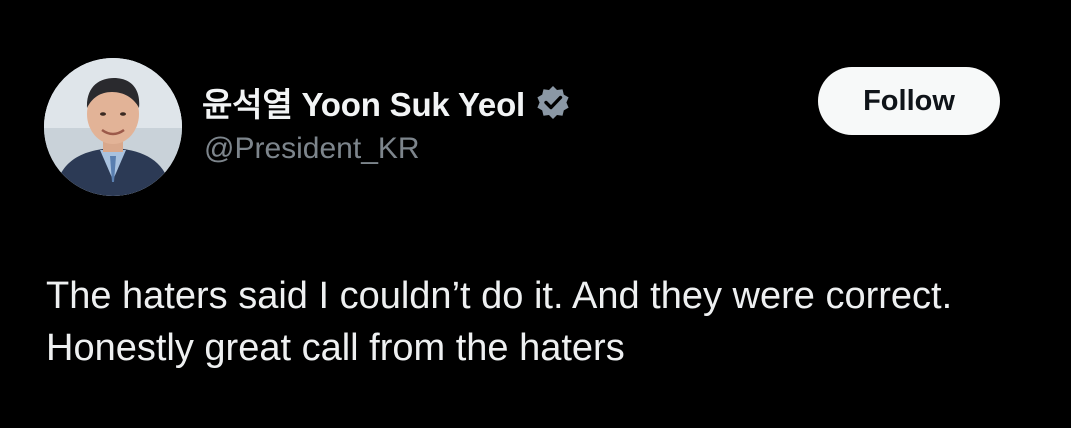  I want to click on avatar, so click(113, 127).